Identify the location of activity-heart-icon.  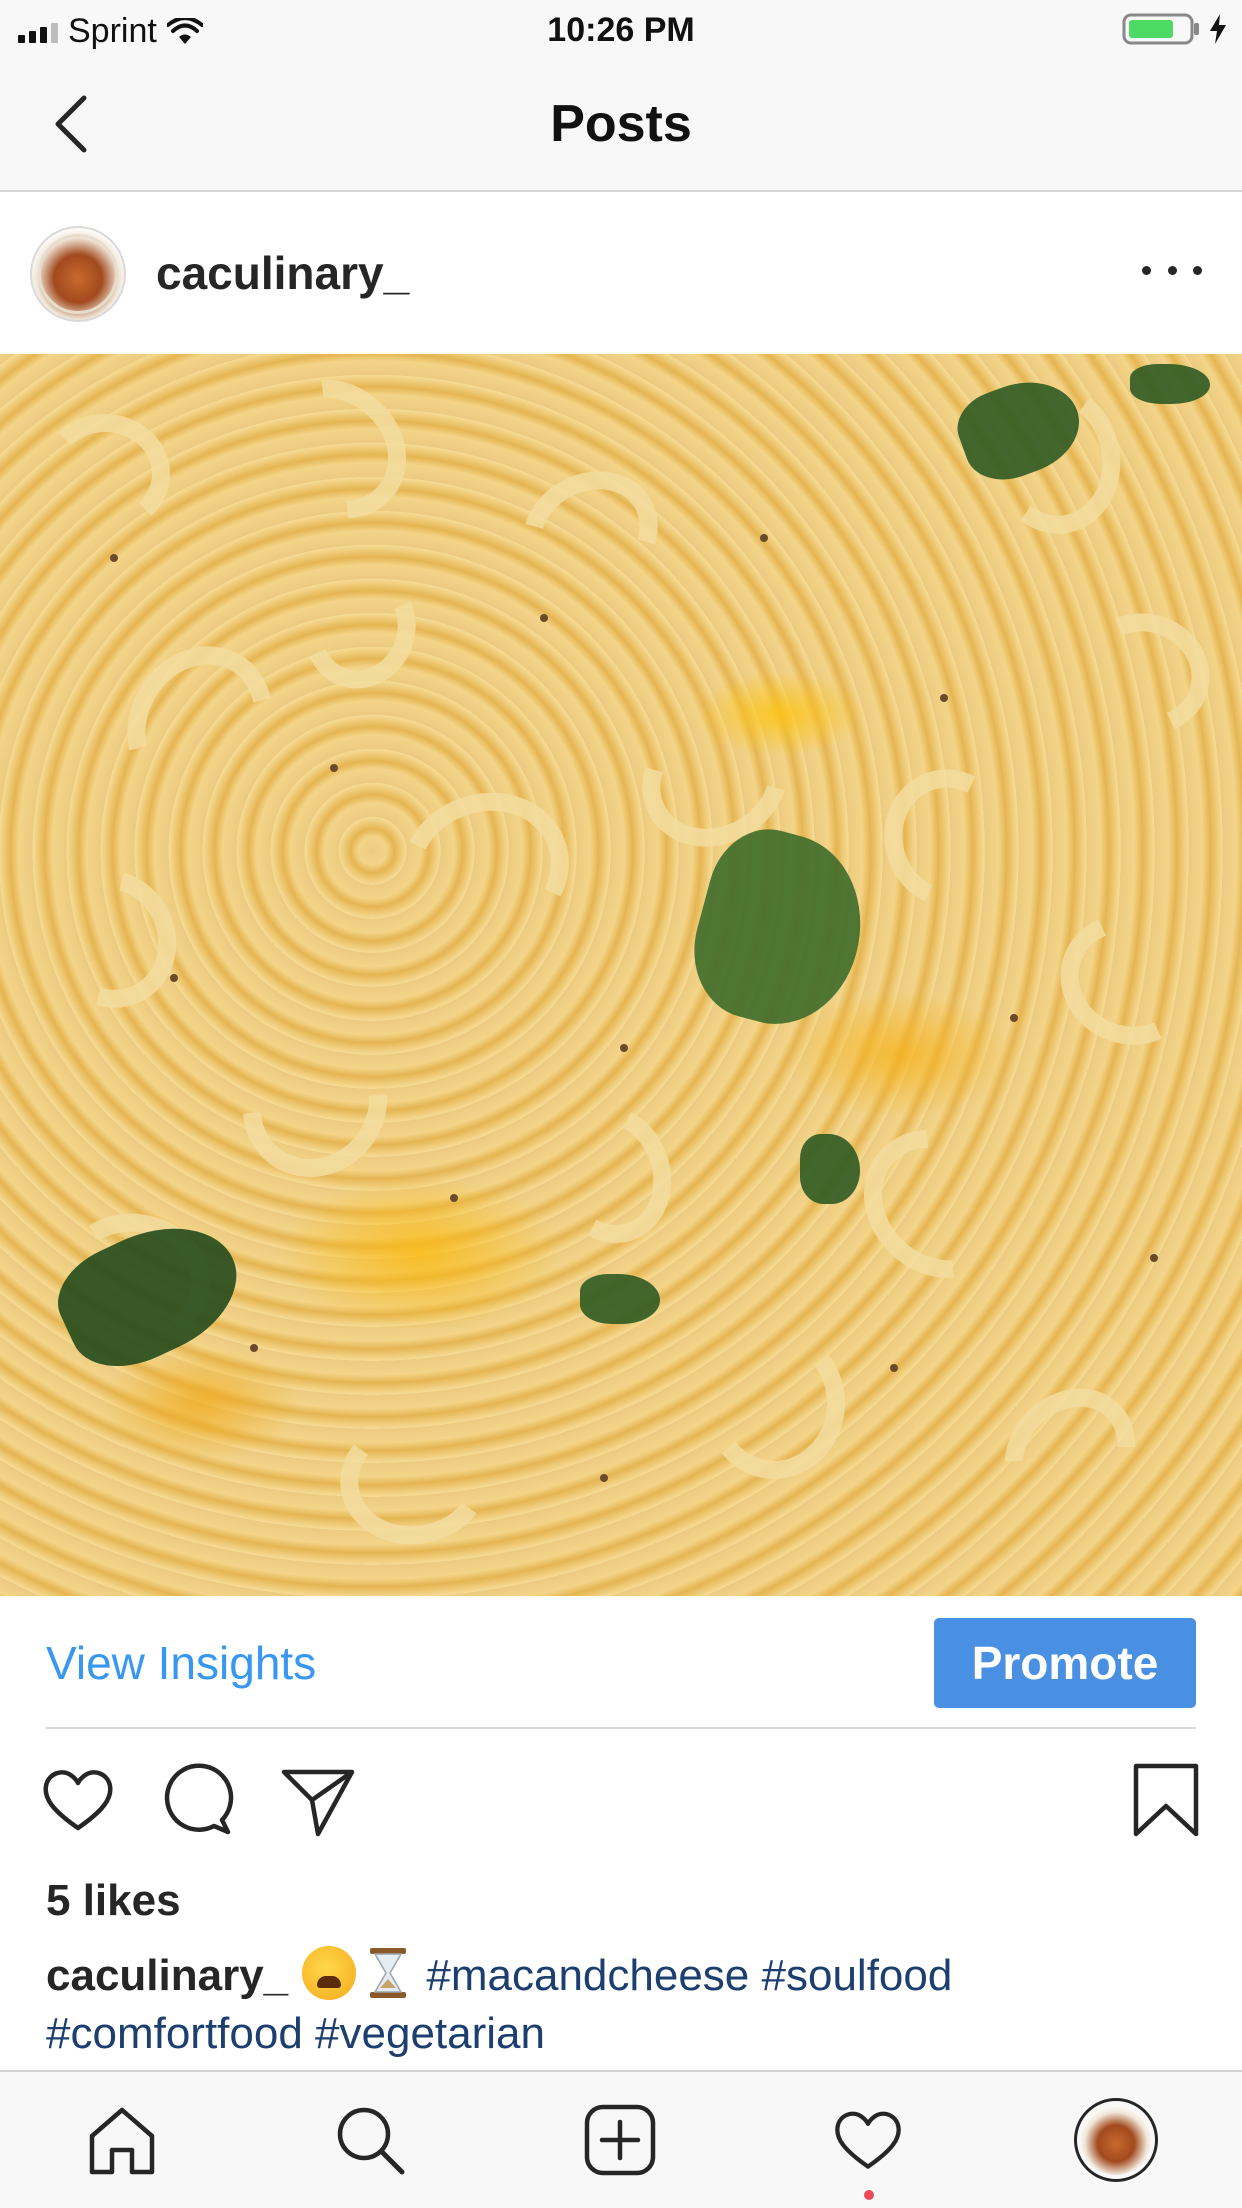
(868, 2140).